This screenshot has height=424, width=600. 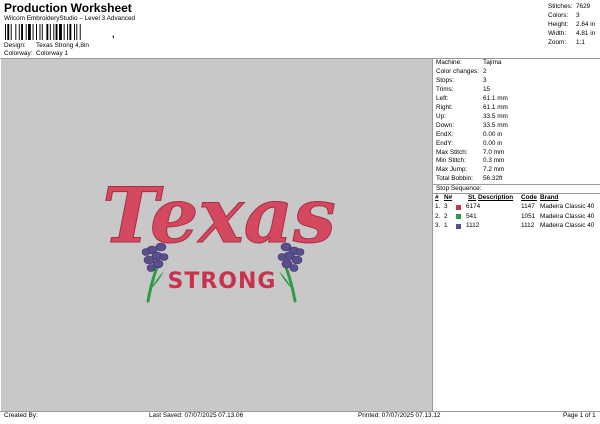 I want to click on right-stem, so click(x=290, y=284).